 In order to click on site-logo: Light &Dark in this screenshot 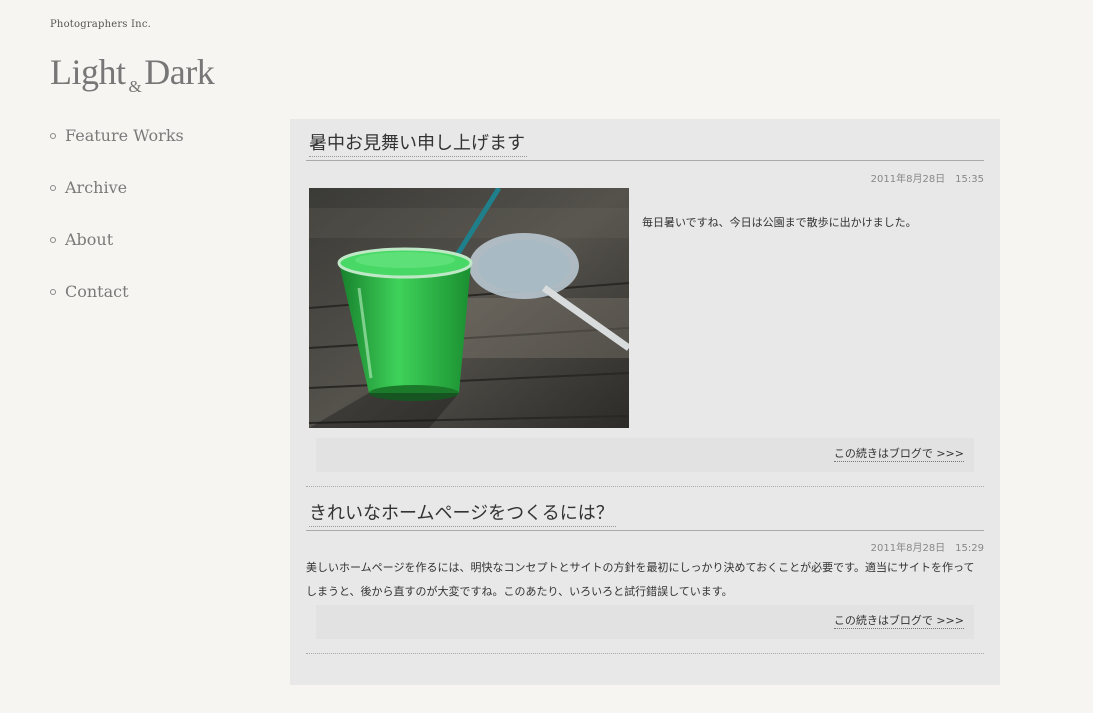, I will do `click(132, 79)`.